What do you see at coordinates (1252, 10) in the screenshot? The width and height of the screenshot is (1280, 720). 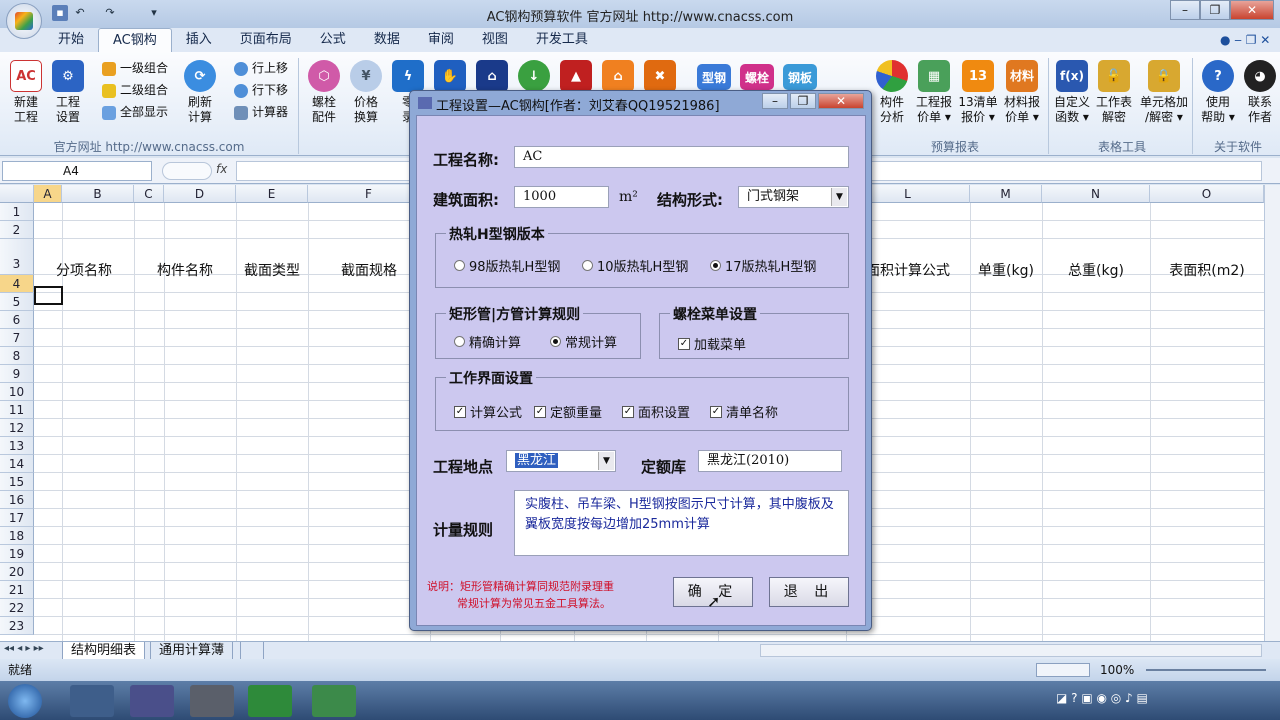 I see `close-button: ✕` at bounding box center [1252, 10].